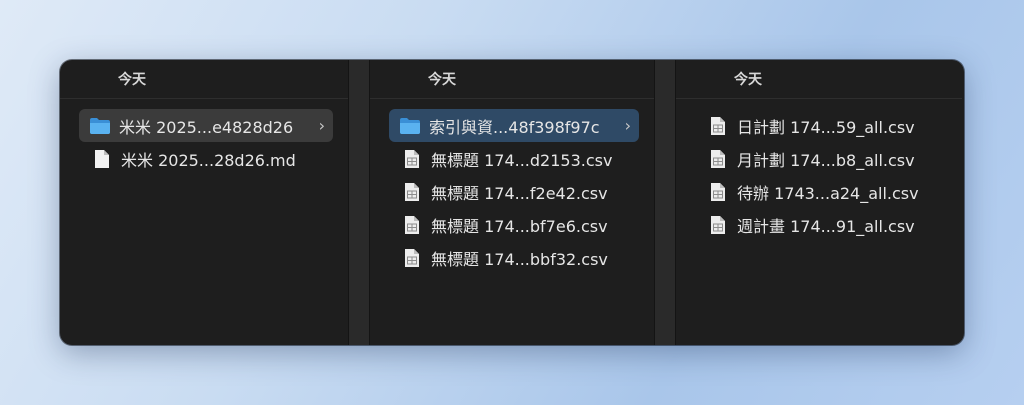 This screenshot has height=405, width=1024. What do you see at coordinates (828, 193) in the screenshot?
I see `item-label: 待辦 1743...a24_all.csv` at bounding box center [828, 193].